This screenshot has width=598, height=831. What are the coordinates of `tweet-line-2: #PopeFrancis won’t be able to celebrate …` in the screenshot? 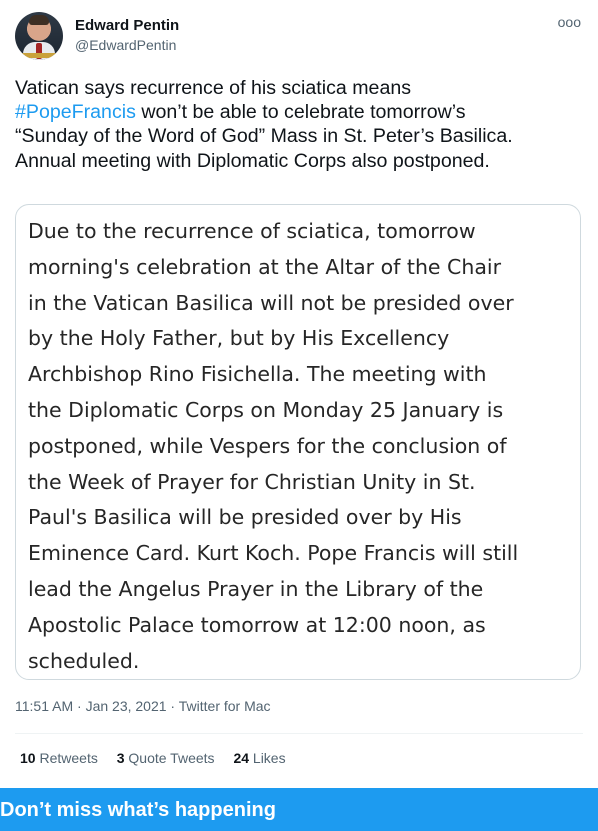 It's located at (301, 112).